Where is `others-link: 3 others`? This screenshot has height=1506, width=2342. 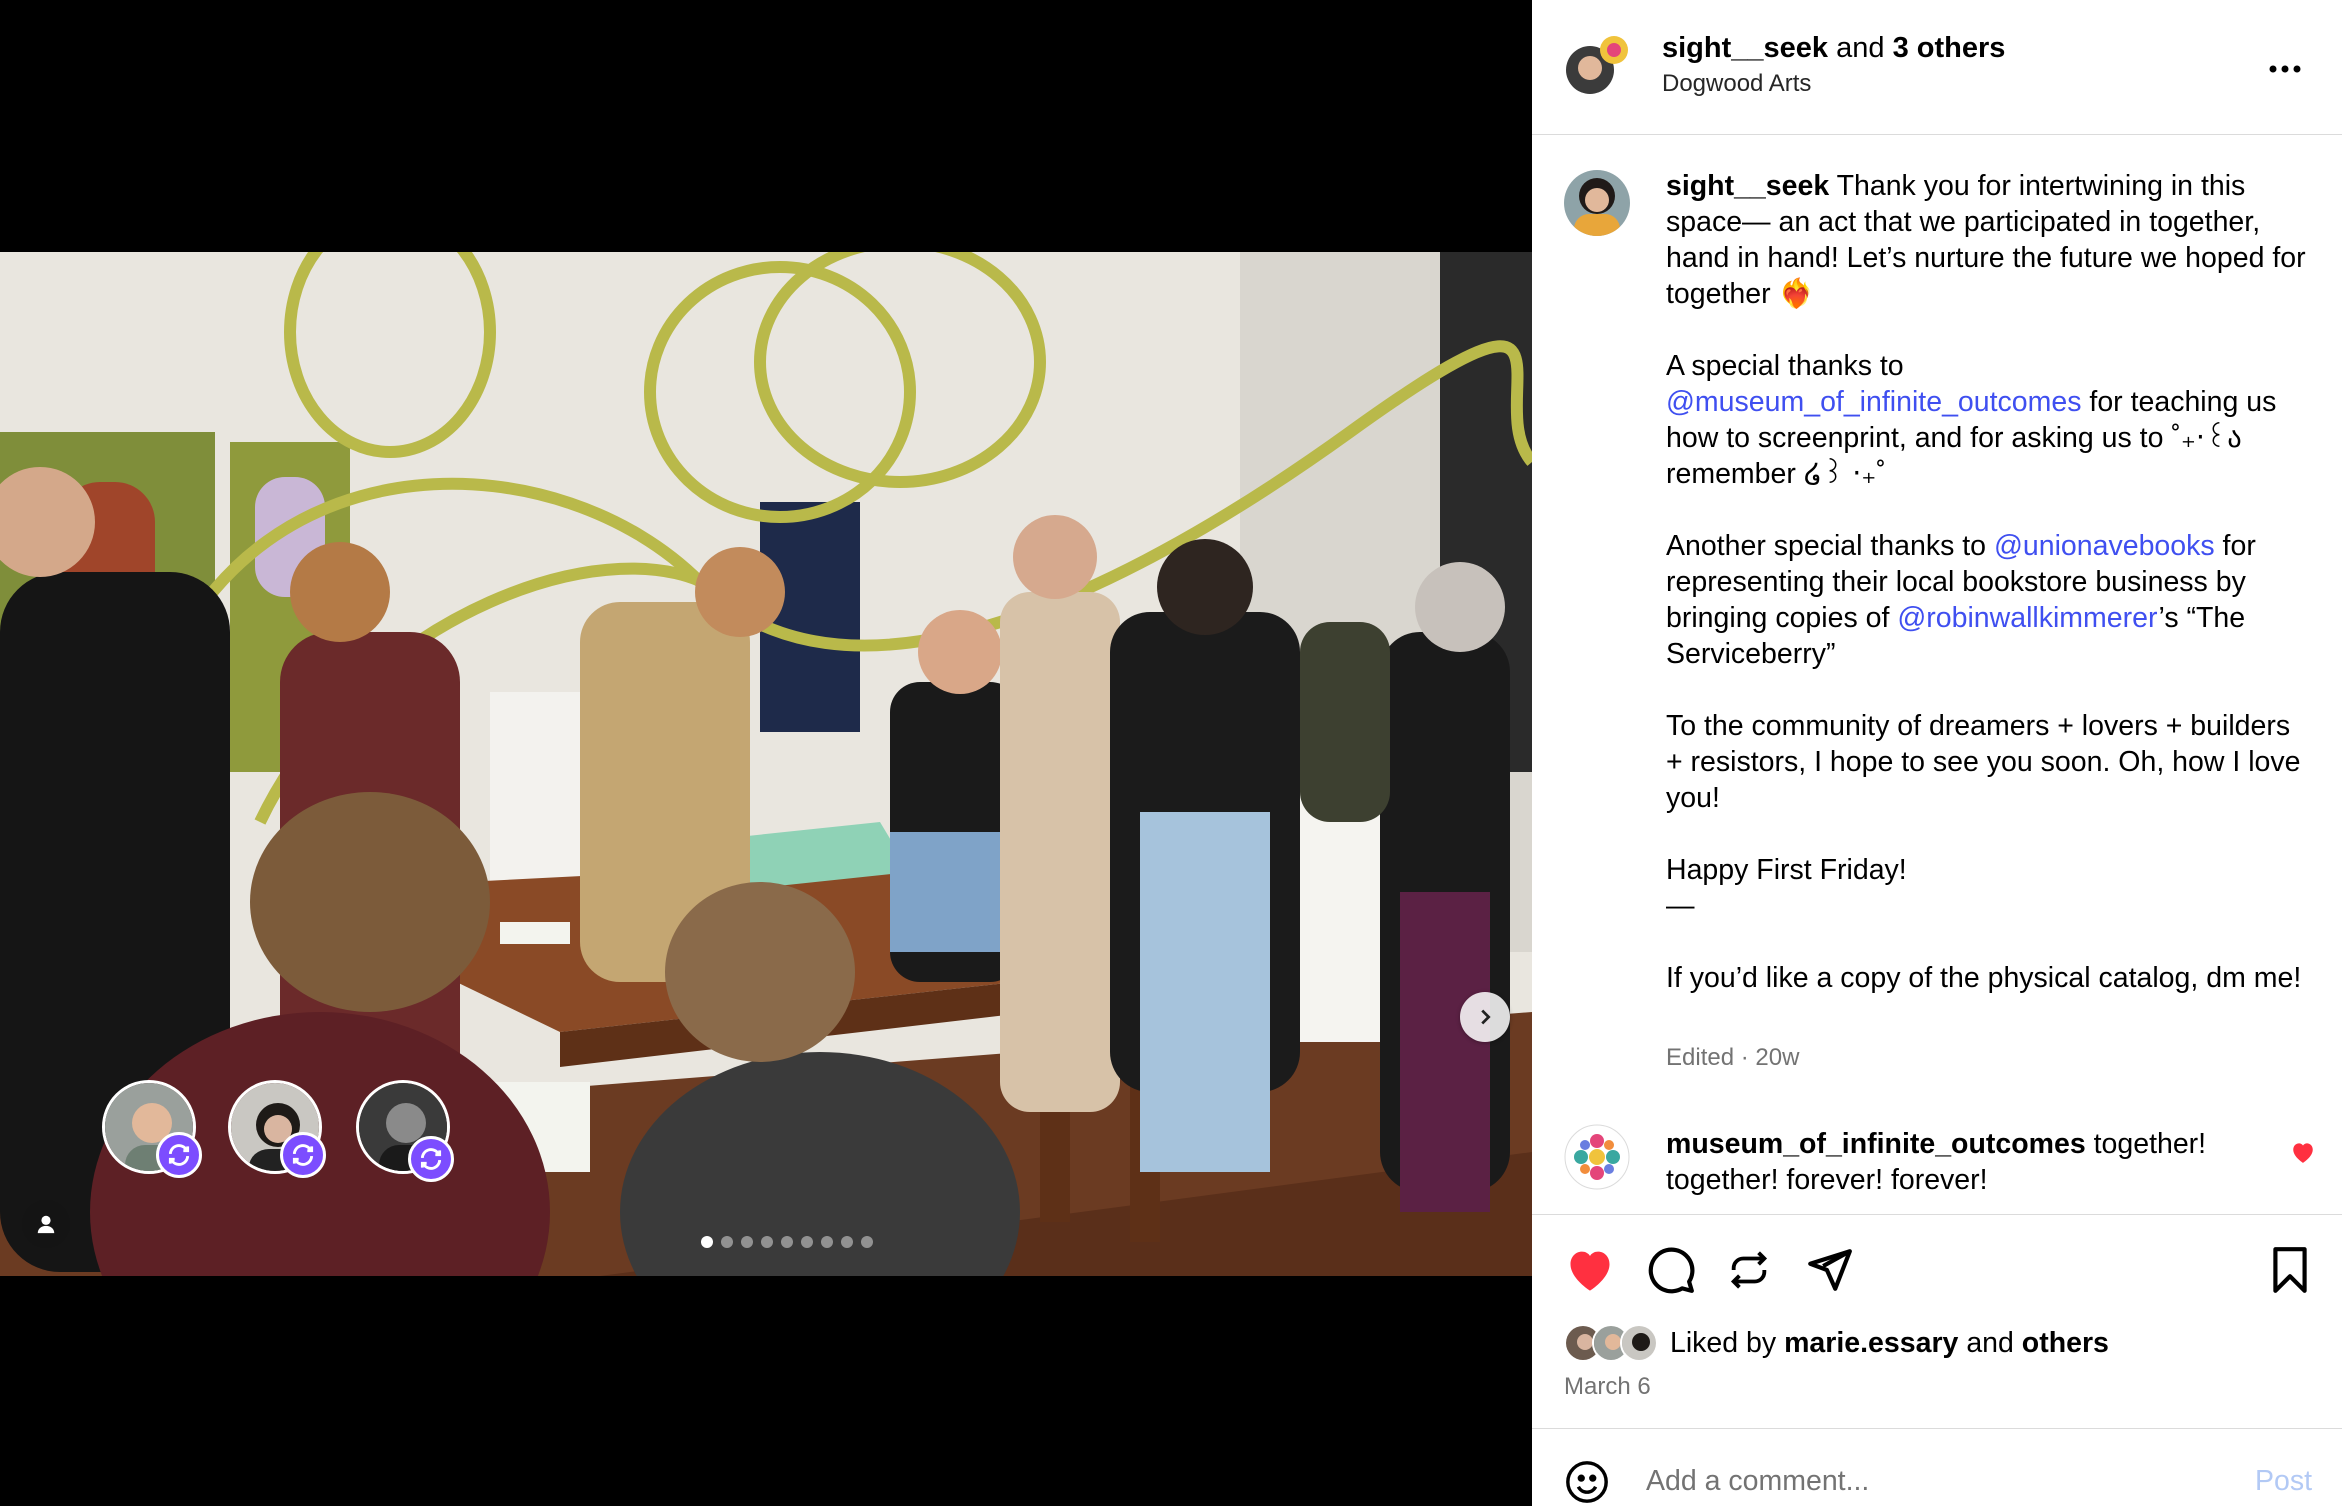 others-link: 3 others is located at coordinates (1949, 48).